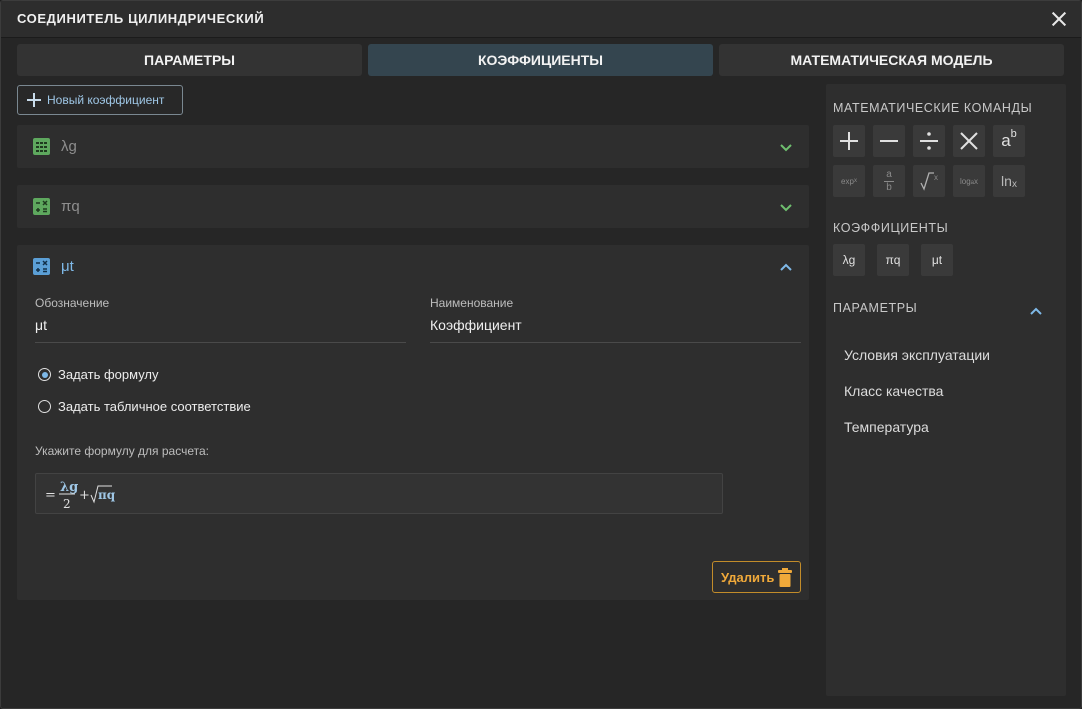 The image size is (1082, 709). What do you see at coordinates (891, 228) in the screenshot?
I see `coefficients-title: КОЭФФИЦИЕНТЫ` at bounding box center [891, 228].